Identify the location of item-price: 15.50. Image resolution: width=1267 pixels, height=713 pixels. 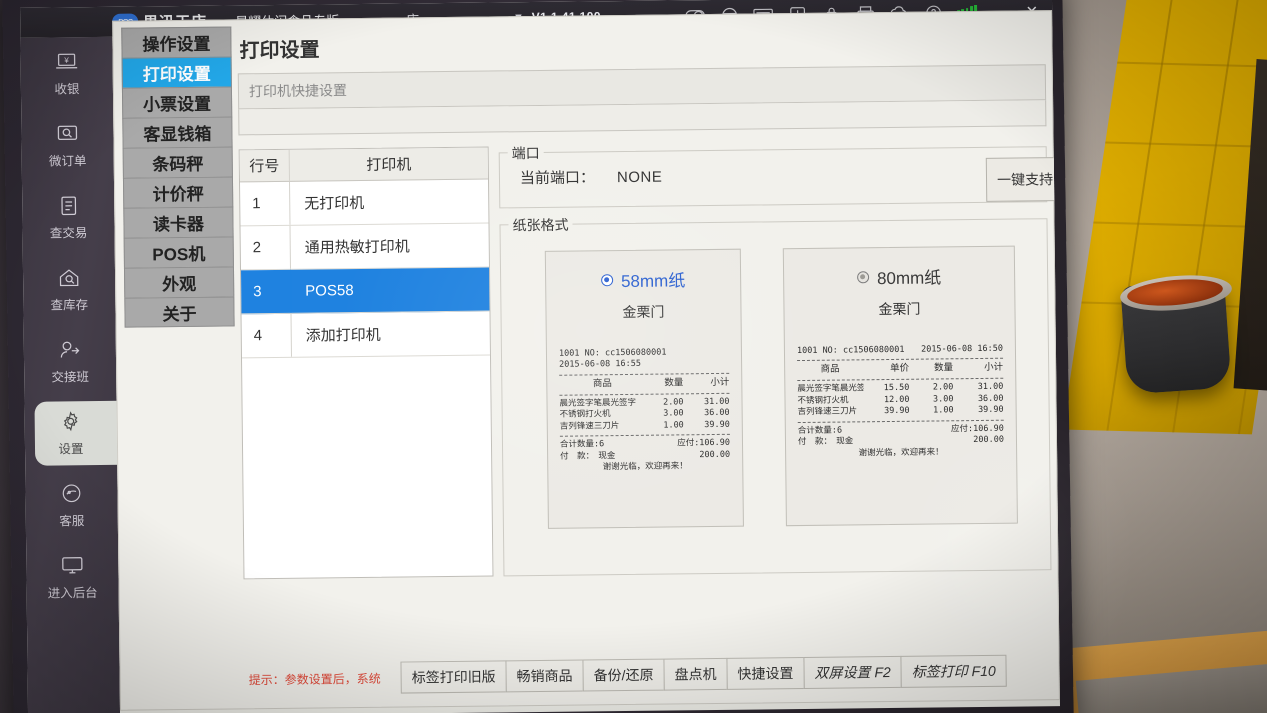
(896, 388).